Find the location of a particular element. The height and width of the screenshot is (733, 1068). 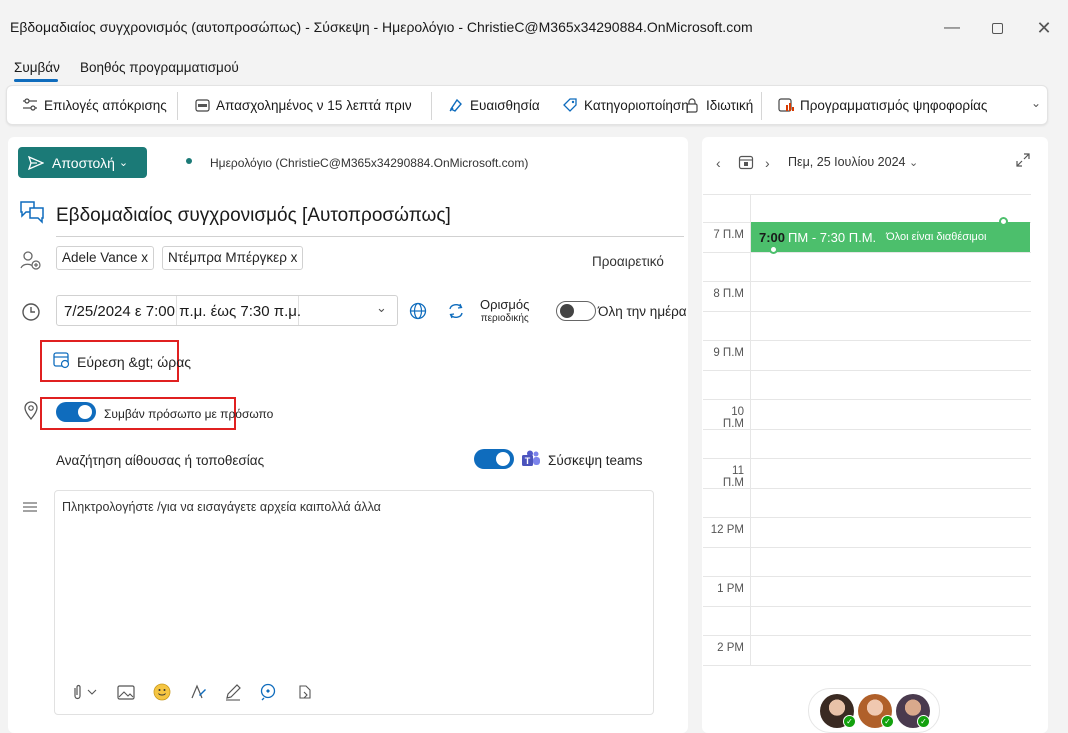

private-label: Ιδιωτική is located at coordinates (730, 105).